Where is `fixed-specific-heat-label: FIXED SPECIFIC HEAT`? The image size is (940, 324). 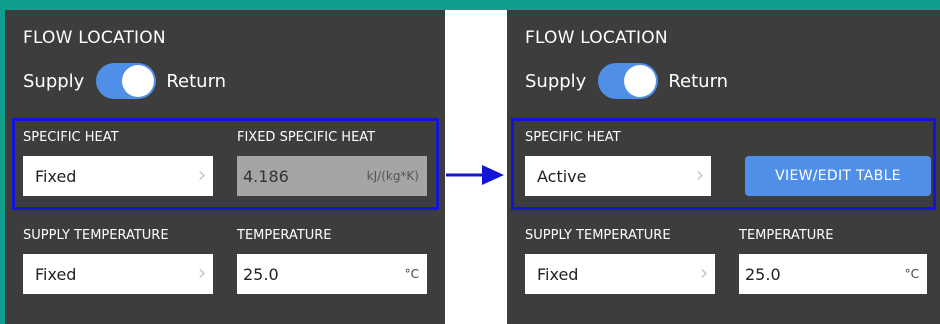
fixed-specific-heat-label: FIXED SPECIFIC HEAT is located at coordinates (306, 137).